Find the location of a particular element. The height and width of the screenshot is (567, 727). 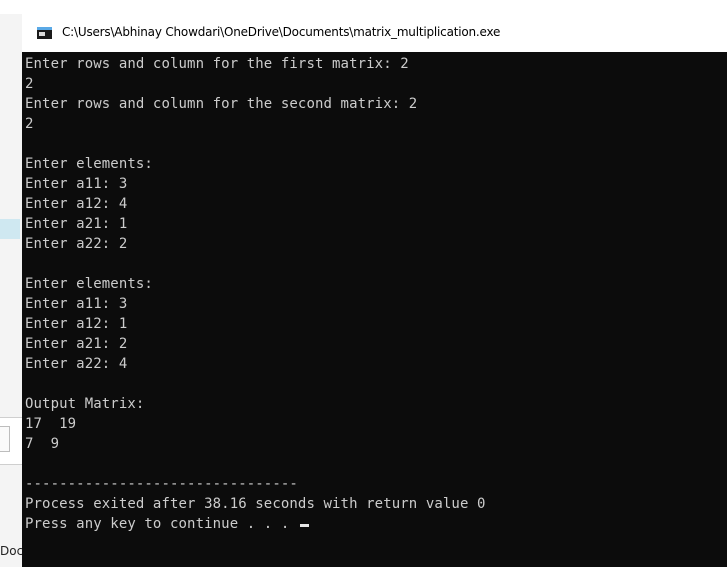

background-document-label: Doc is located at coordinates (11, 551).